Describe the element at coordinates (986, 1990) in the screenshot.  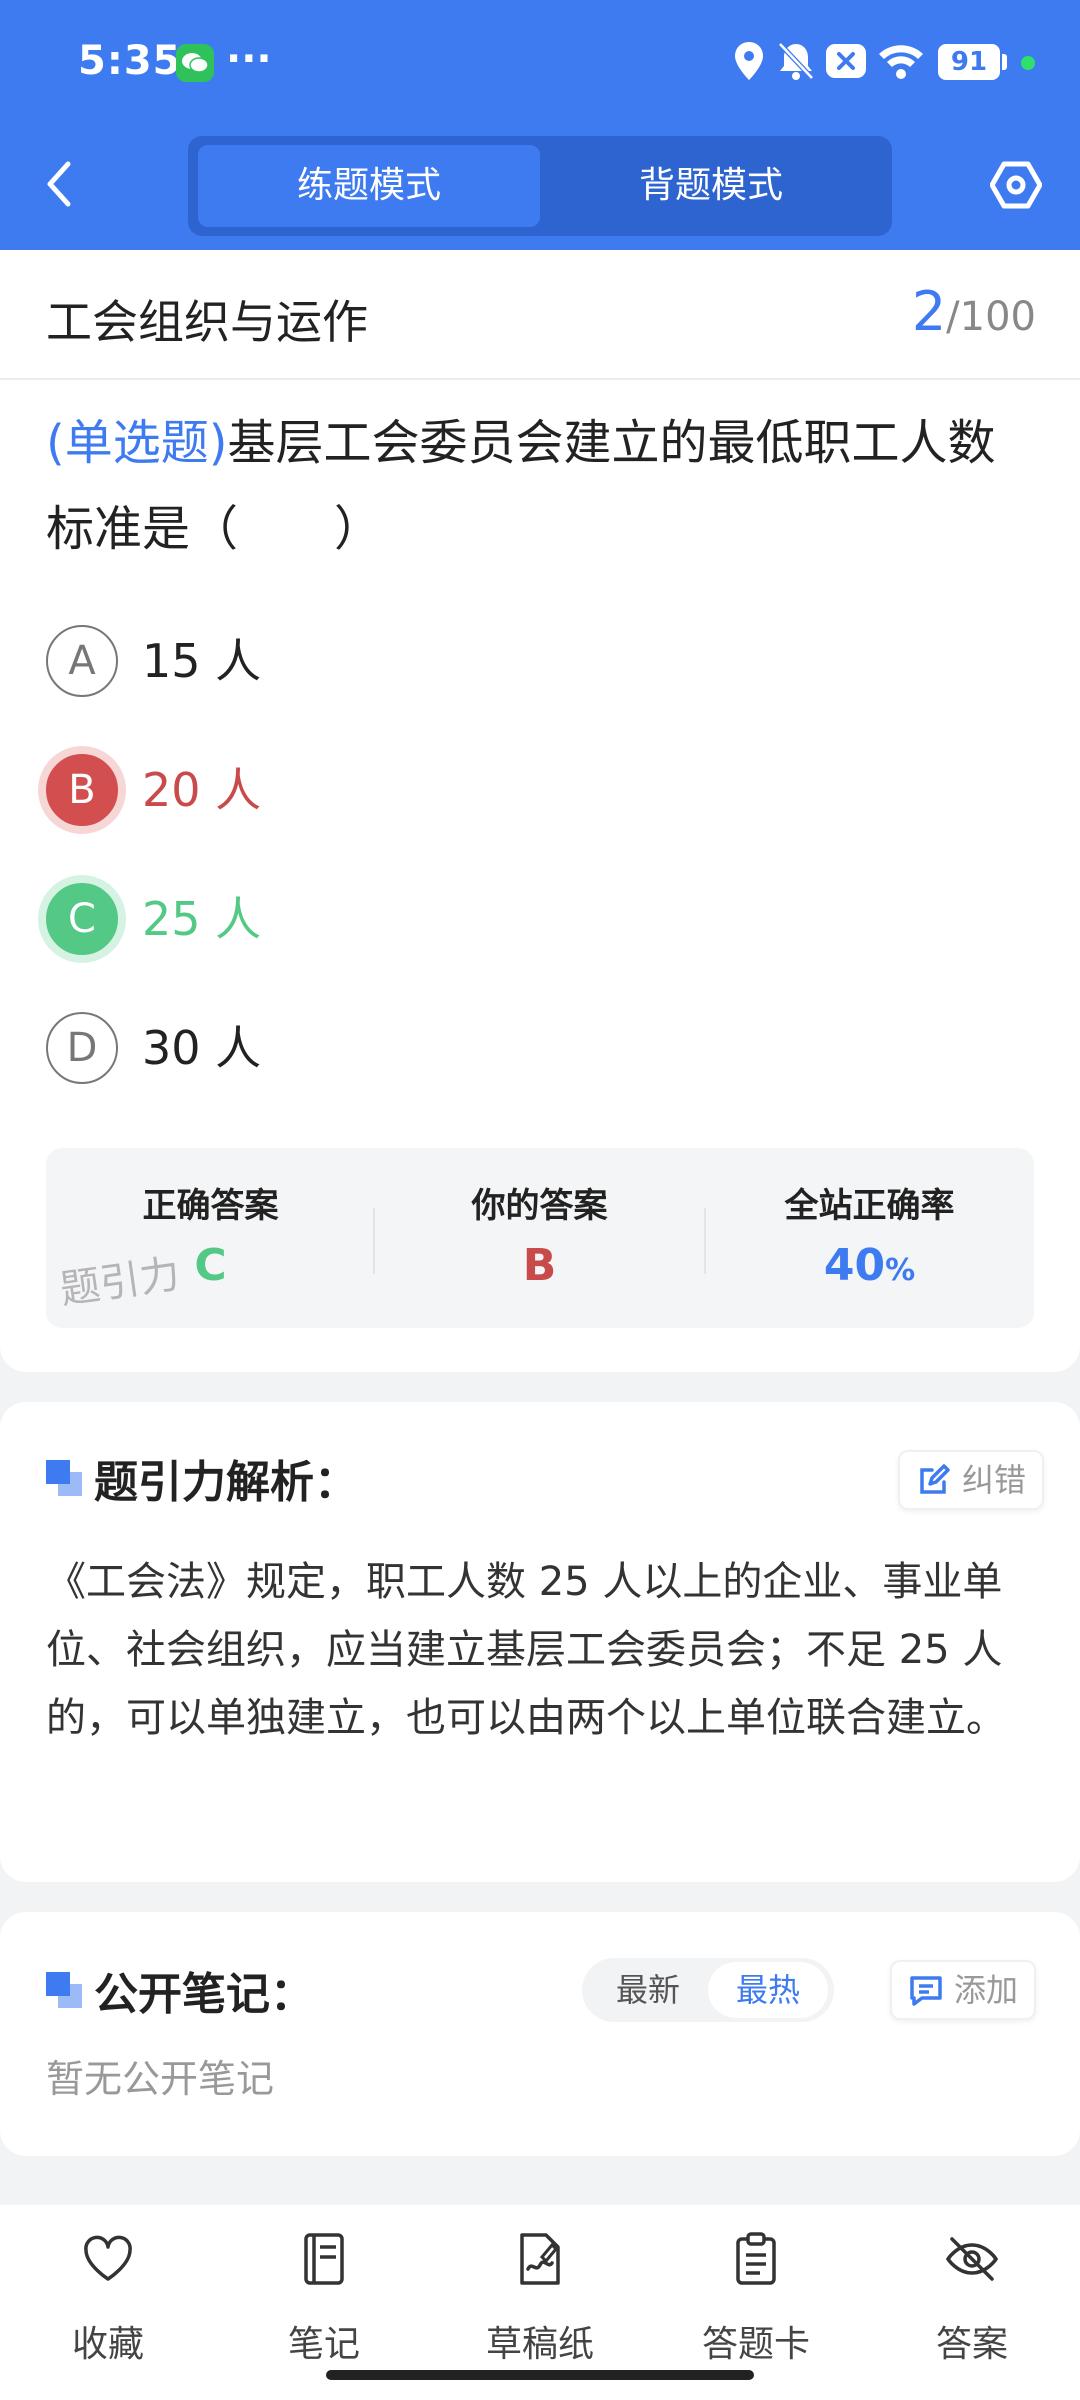
I see `add-note-label: 添加` at that location.